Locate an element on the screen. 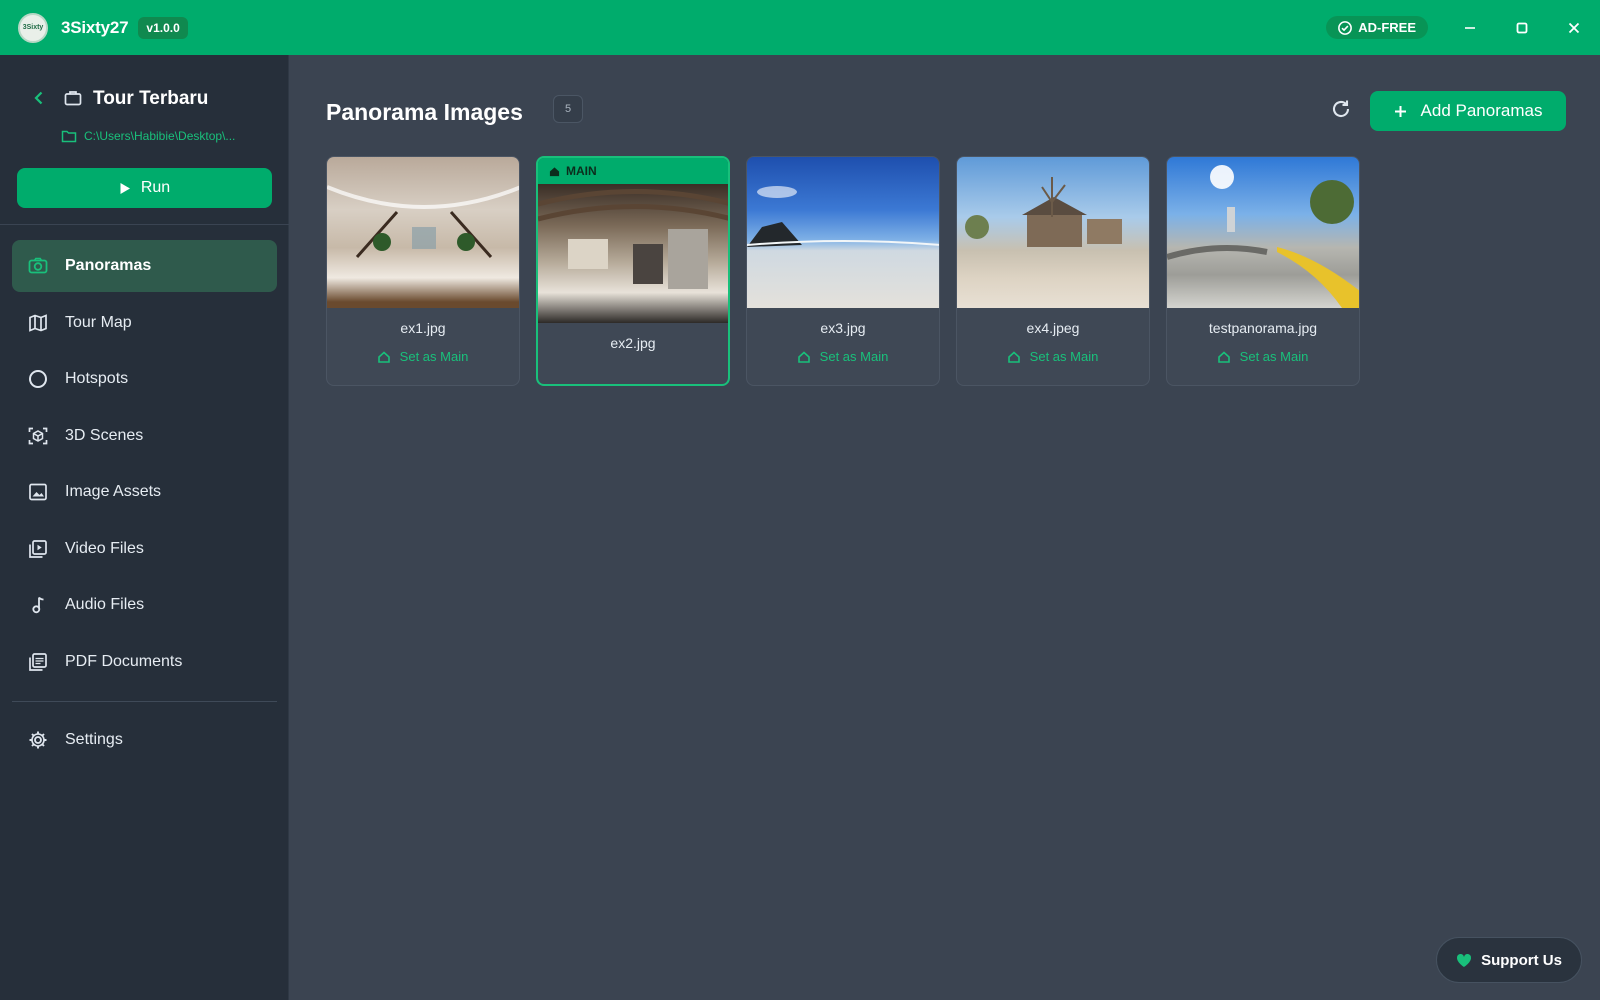 Image resolution: width=1600 pixels, height=1000 pixels. panorama-card: ex4.jpeg Set as Main is located at coordinates (1053, 271).